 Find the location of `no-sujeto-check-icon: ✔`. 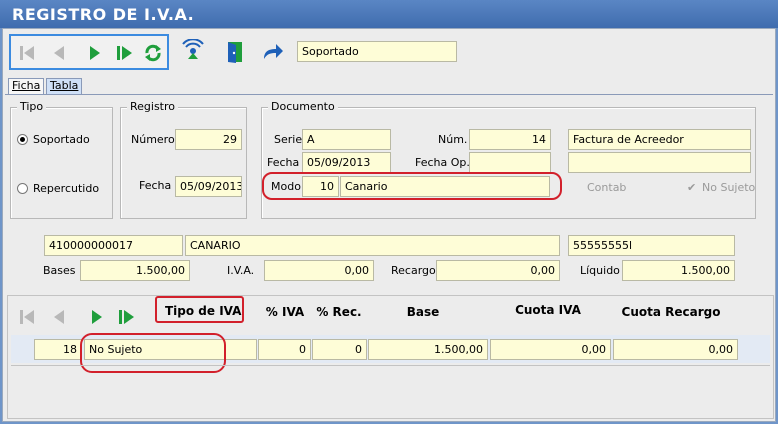

no-sujeto-check-icon: ✔ is located at coordinates (691, 187).